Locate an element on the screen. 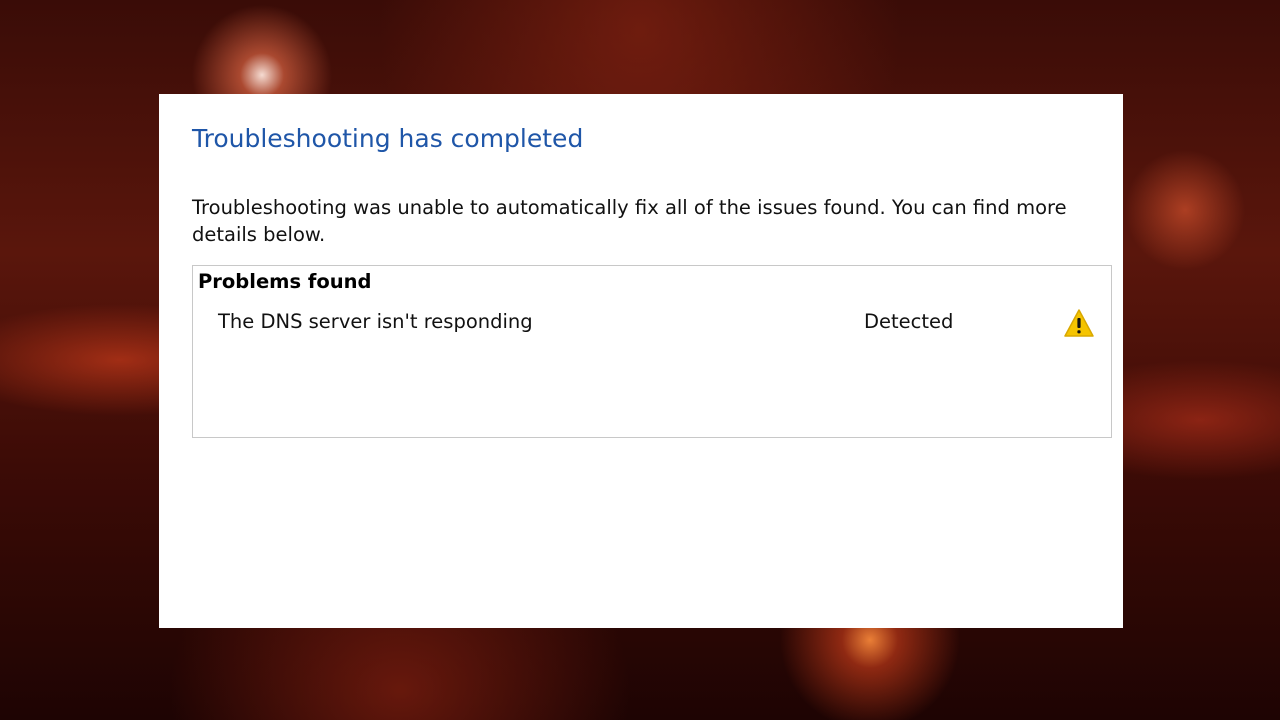 The width and height of the screenshot is (1280, 720). problems-found-header: Problems found is located at coordinates (285, 281).